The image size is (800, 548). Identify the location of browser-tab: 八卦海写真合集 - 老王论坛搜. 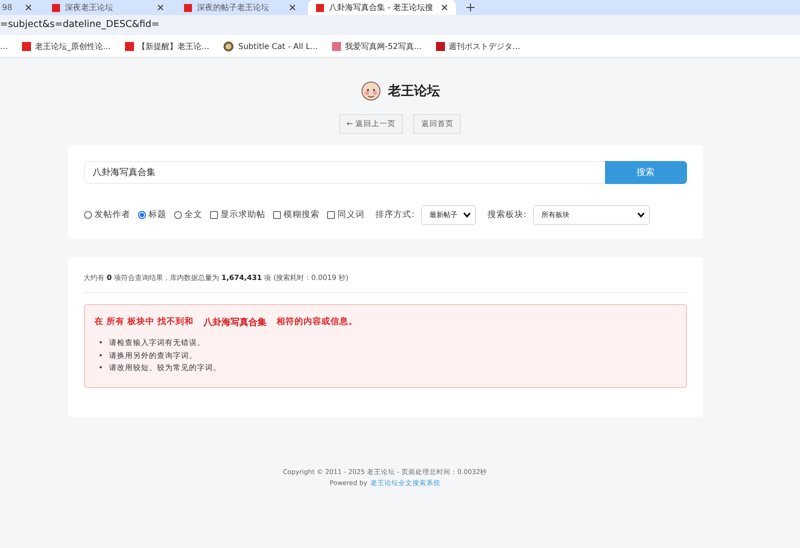
(382, 7).